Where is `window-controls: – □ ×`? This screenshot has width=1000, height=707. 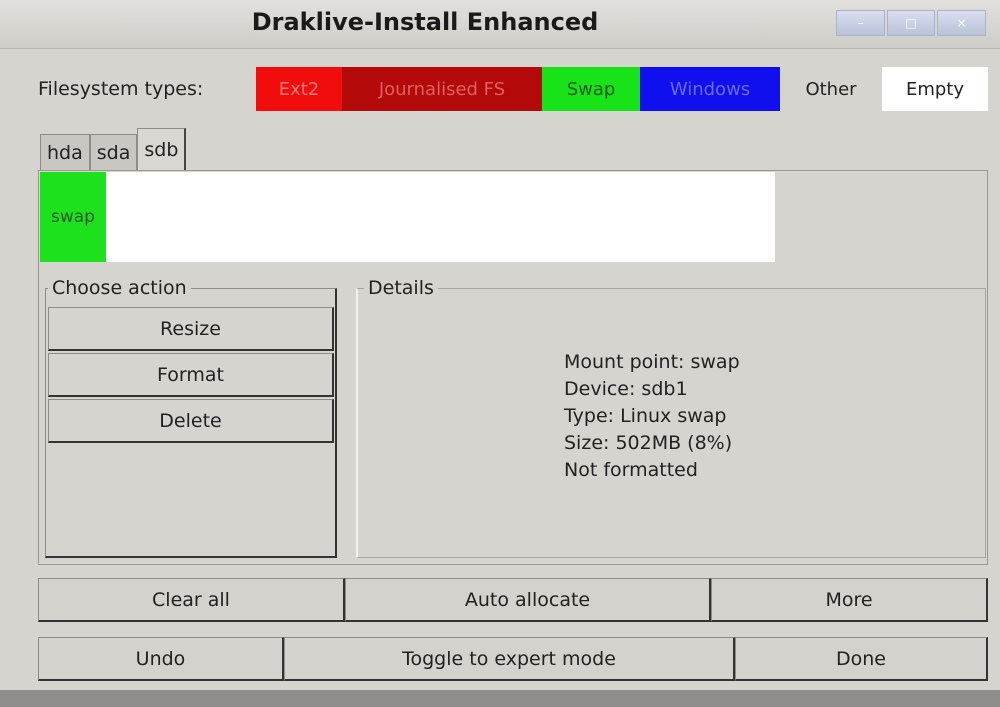 window-controls: – □ × is located at coordinates (911, 23).